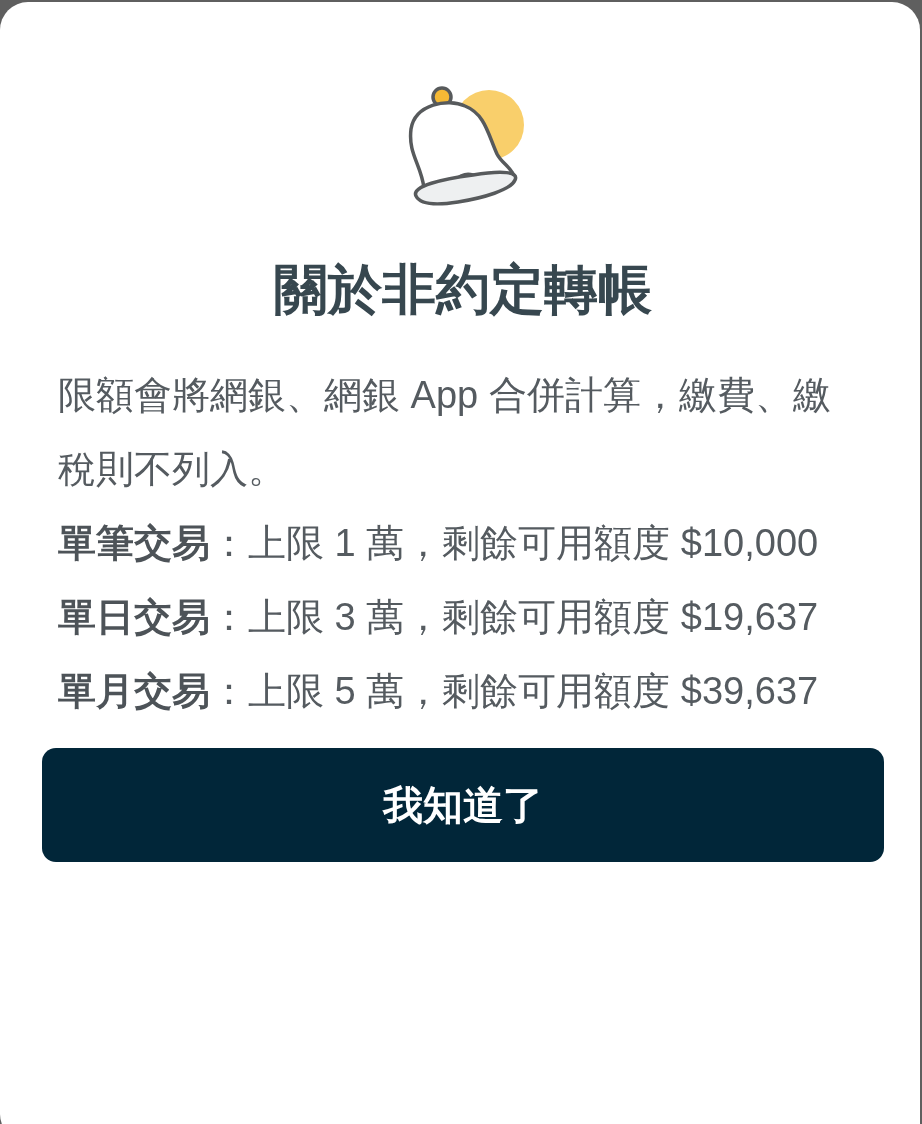 The width and height of the screenshot is (922, 1124). Describe the element at coordinates (445, 432) in the screenshot. I see `intro-text: 限額會將網銀、網銀 App 合併計算，繳費、繳稅則不列入。` at that location.